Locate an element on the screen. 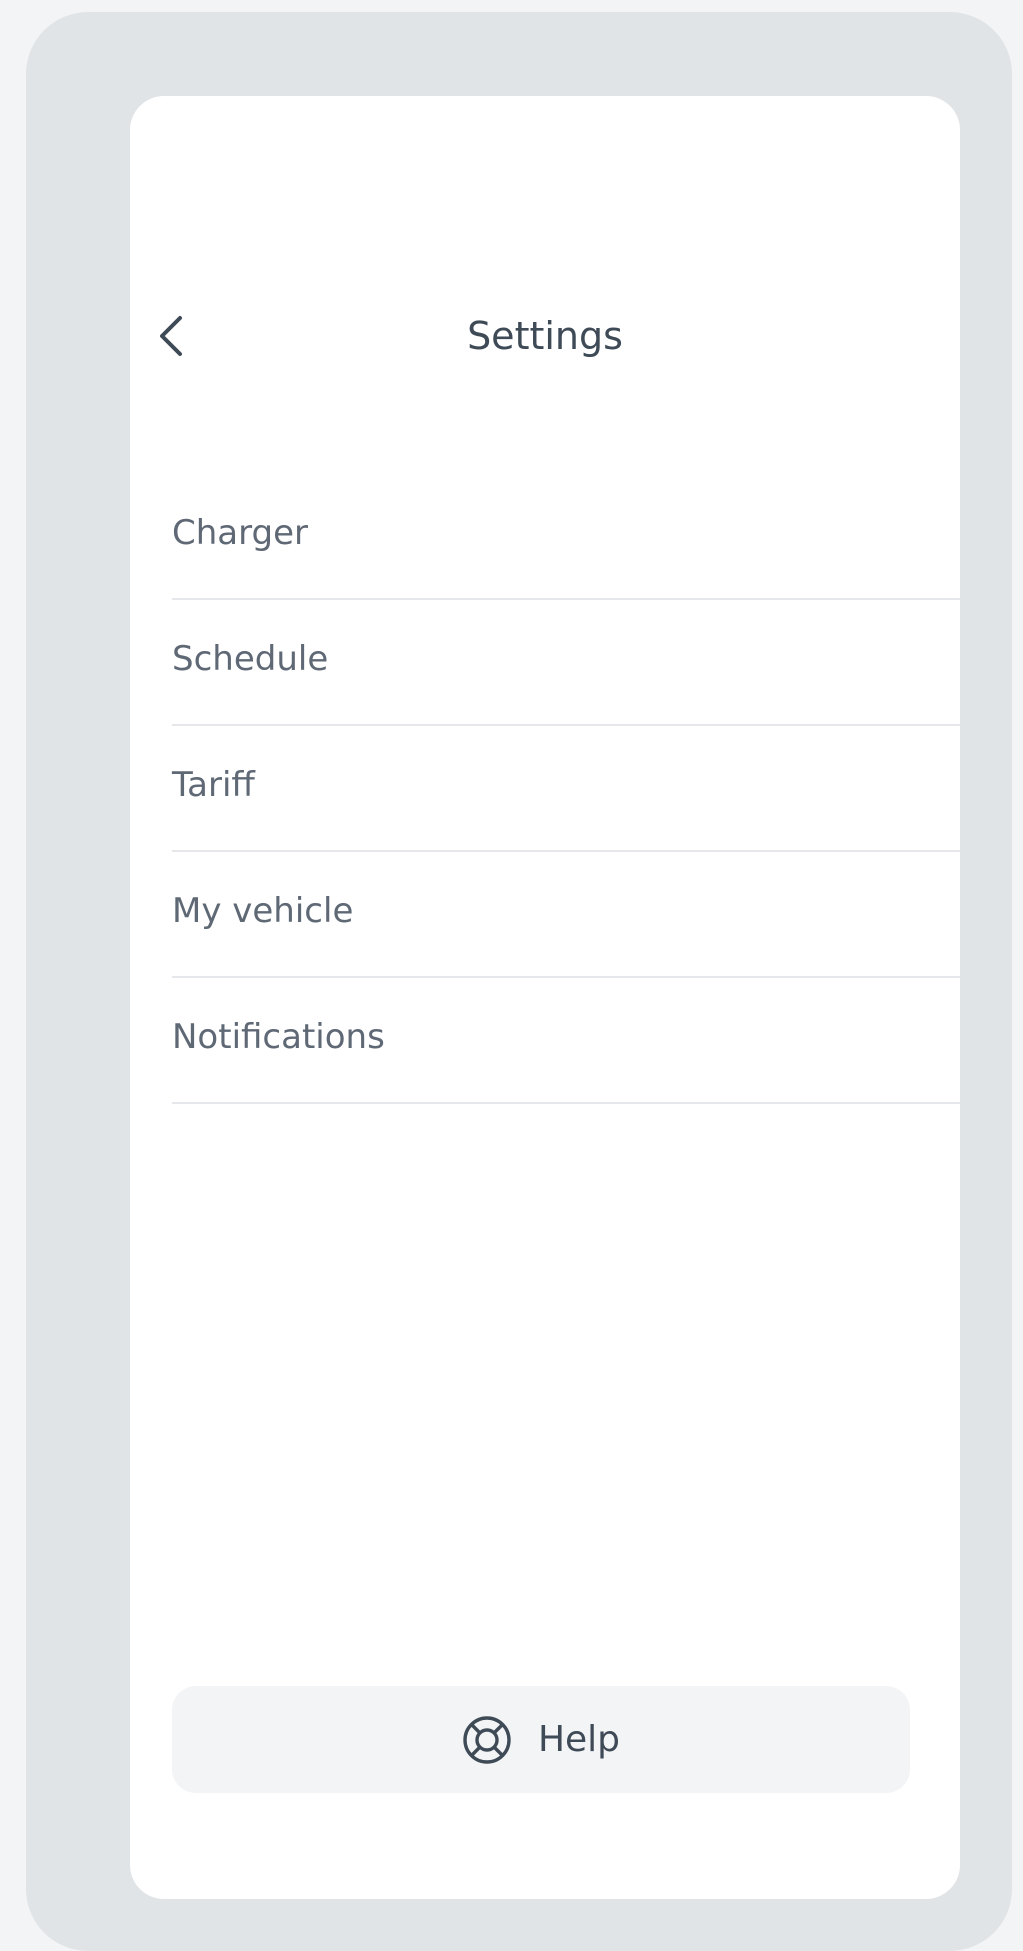 The width and height of the screenshot is (1023, 1951). back-button is located at coordinates (171, 336).